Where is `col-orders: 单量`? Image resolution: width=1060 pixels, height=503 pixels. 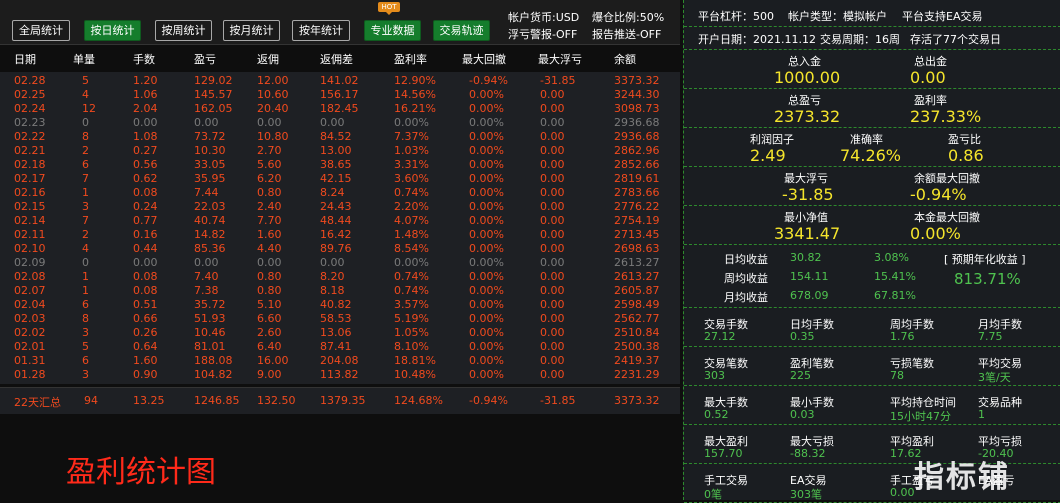
col-orders: 单量 is located at coordinates (84, 59).